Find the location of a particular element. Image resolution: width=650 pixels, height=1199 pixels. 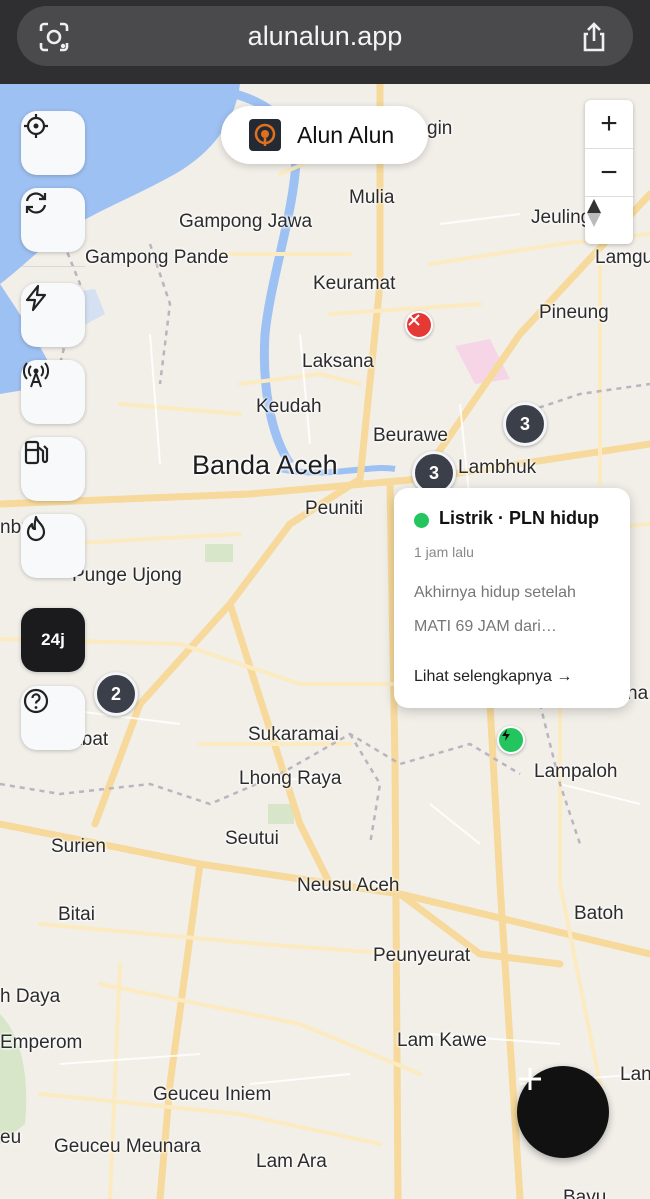

place-label: Sukaramai is located at coordinates (293, 734).